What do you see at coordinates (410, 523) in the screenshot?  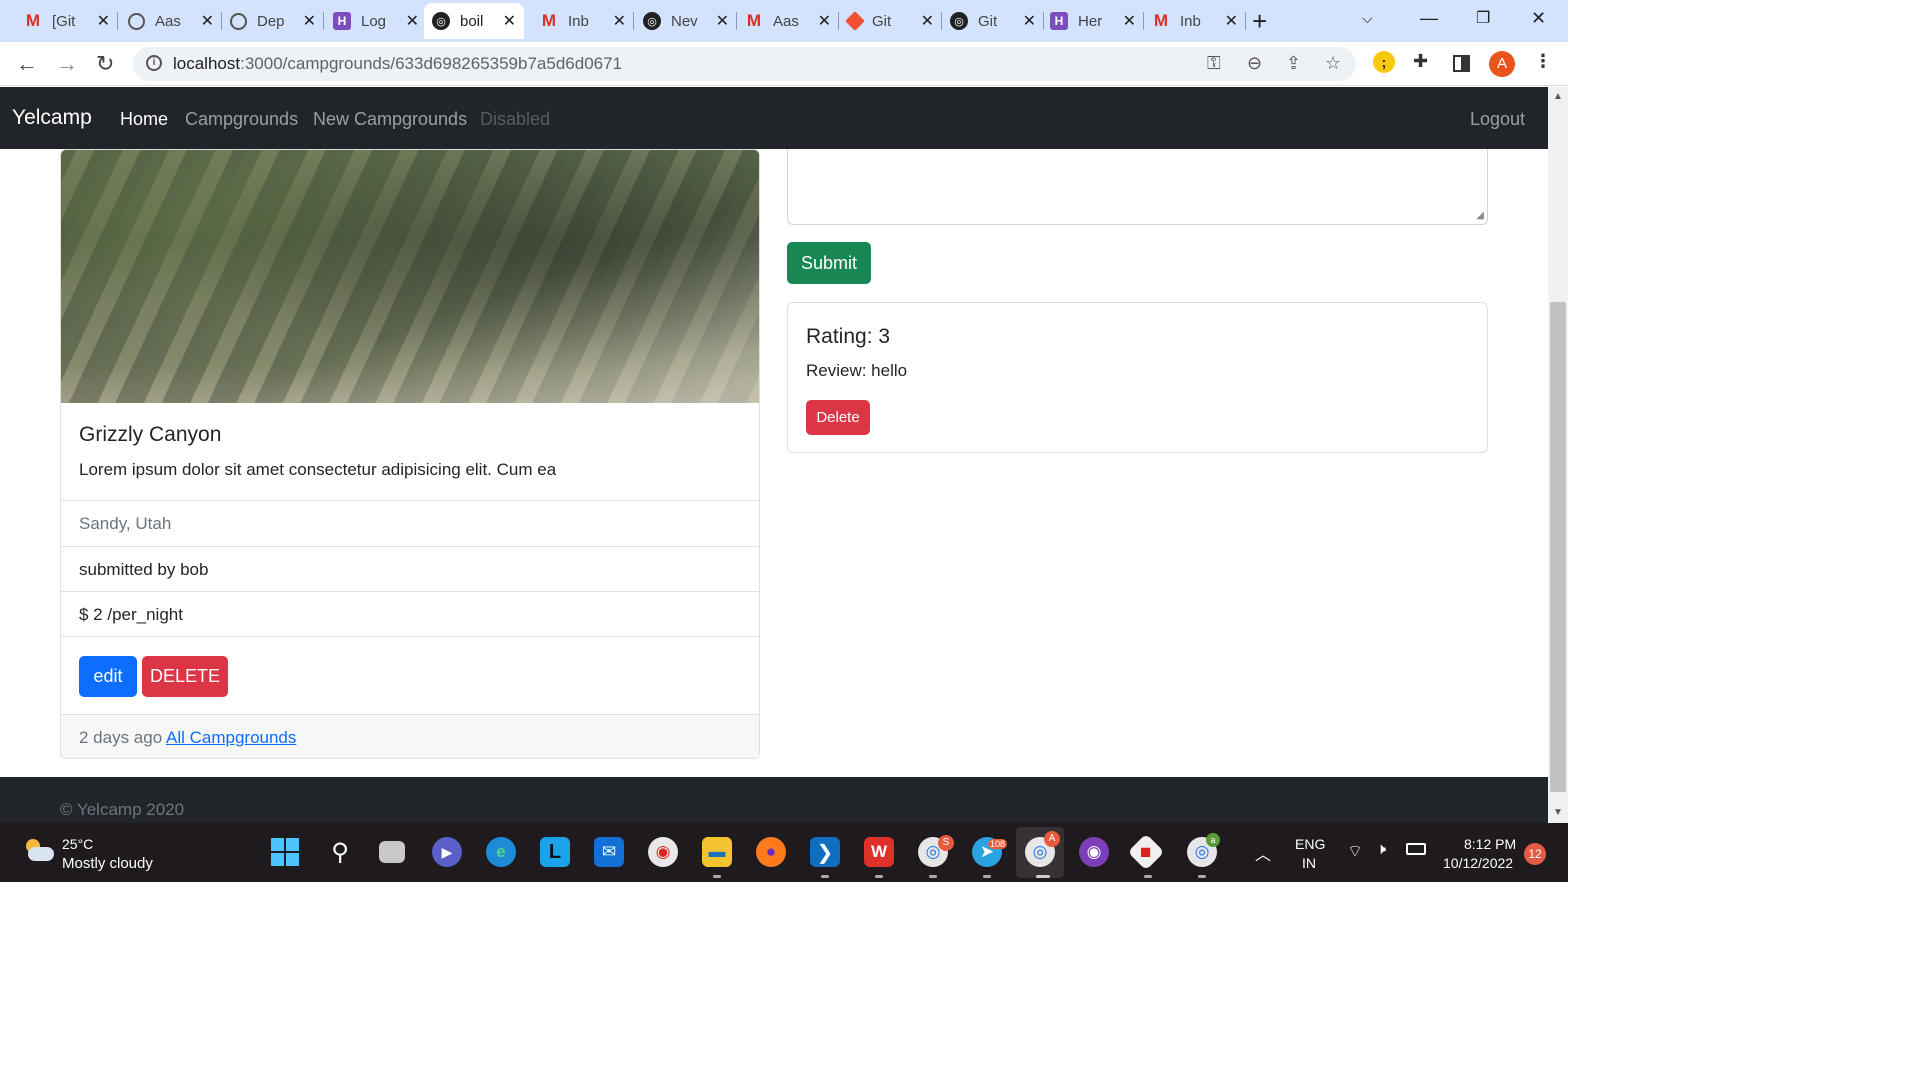 I see `campground-location: Sandy, Utah` at bounding box center [410, 523].